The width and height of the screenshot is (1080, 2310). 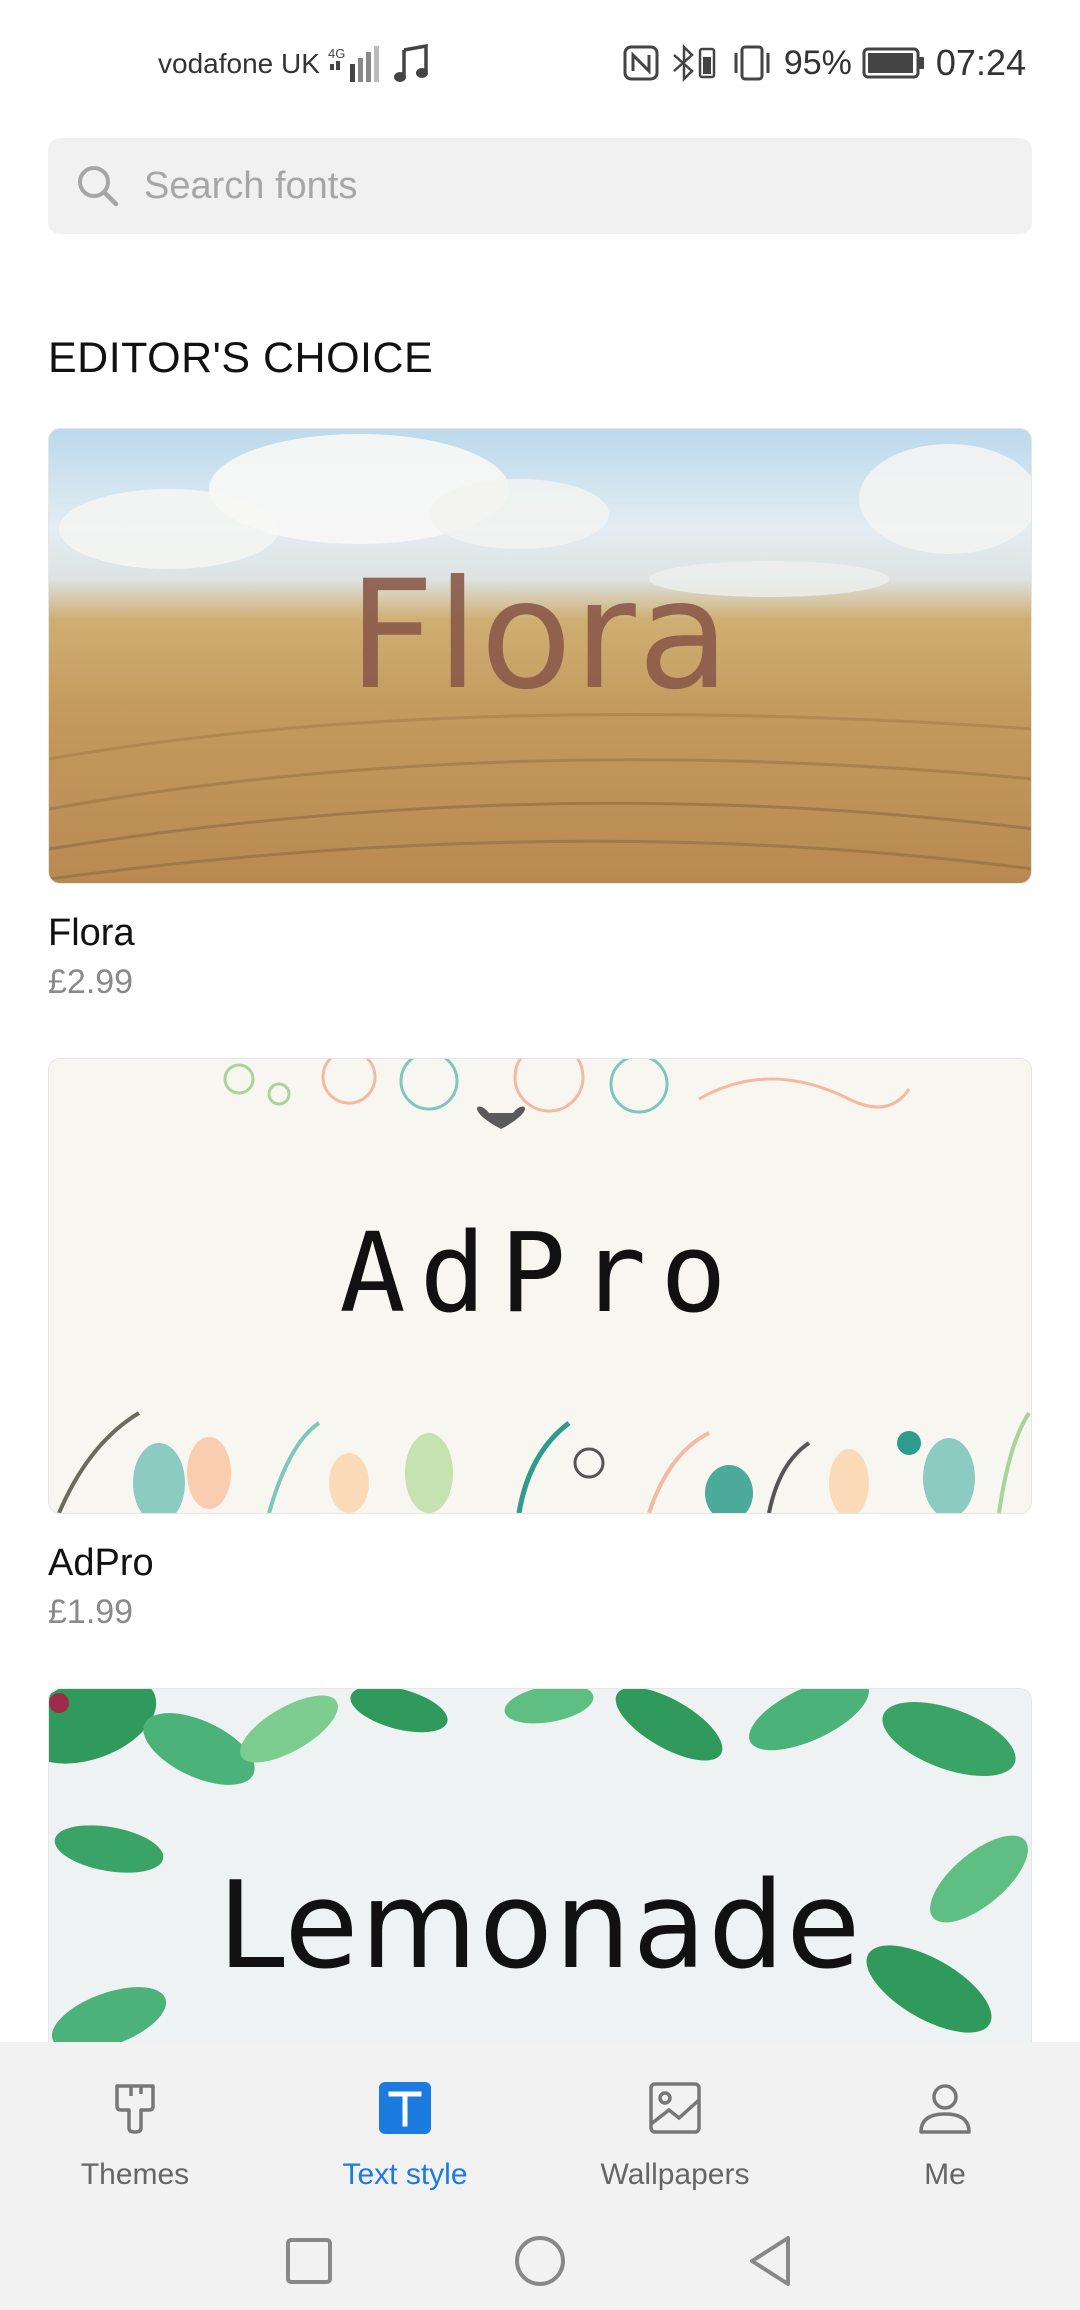 What do you see at coordinates (91, 982) in the screenshot?
I see `font-price: £2.99` at bounding box center [91, 982].